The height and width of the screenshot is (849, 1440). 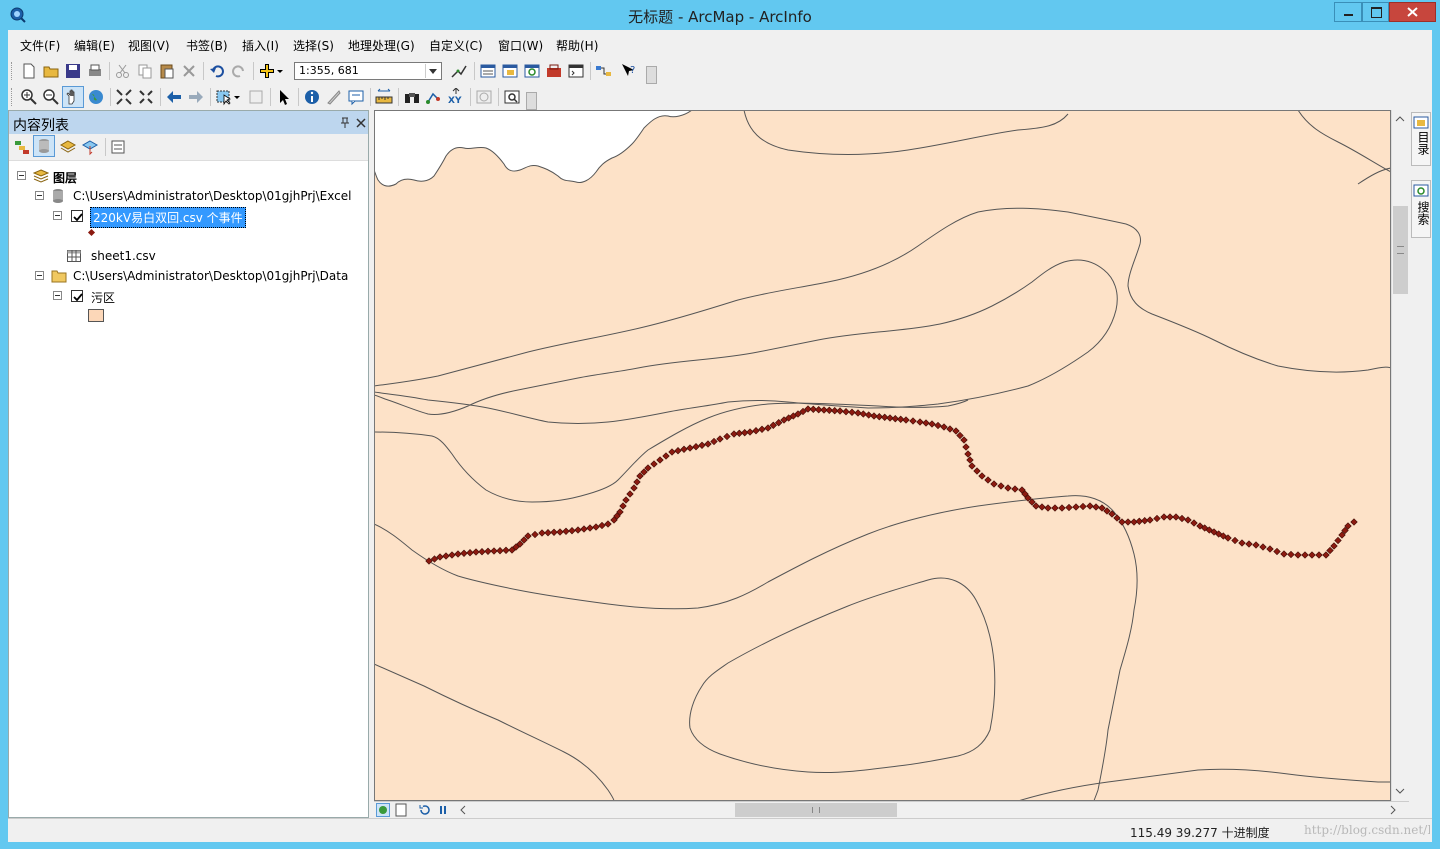 I want to click on scroll-down-arrow-icon, so click(x=1400, y=791).